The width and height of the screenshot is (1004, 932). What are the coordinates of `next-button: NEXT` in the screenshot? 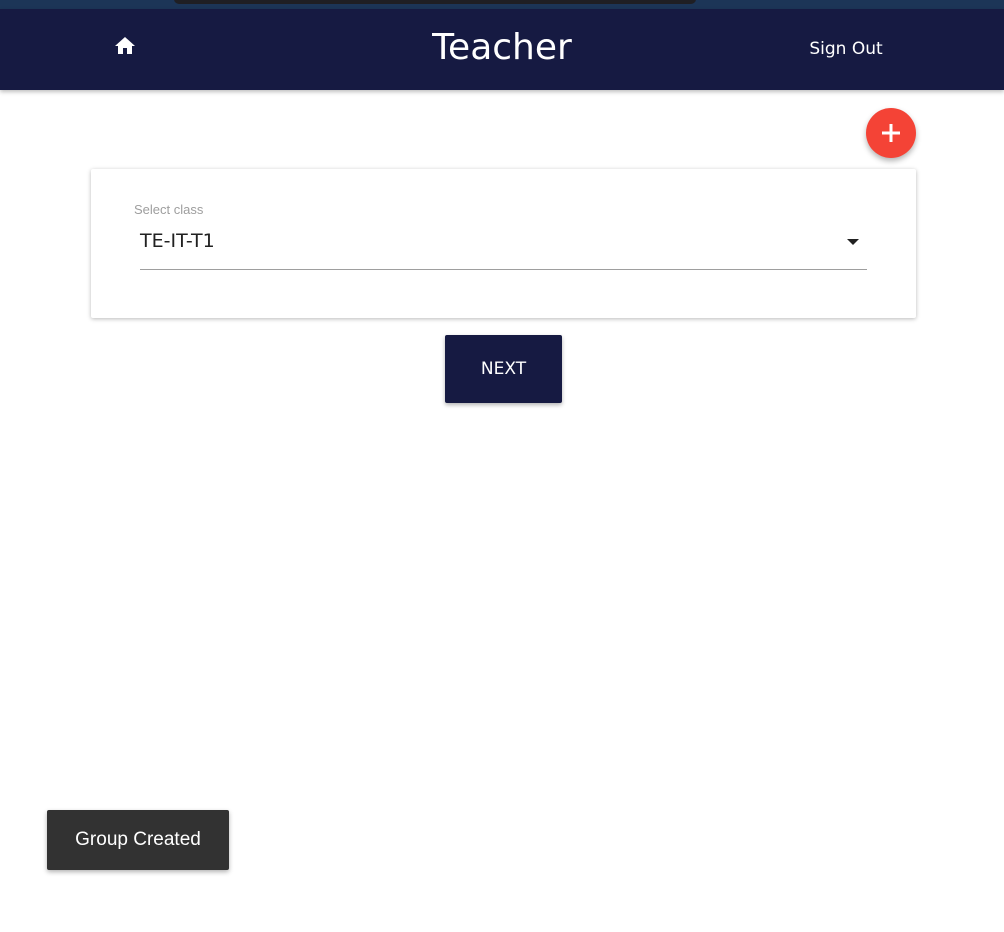 It's located at (503, 369).